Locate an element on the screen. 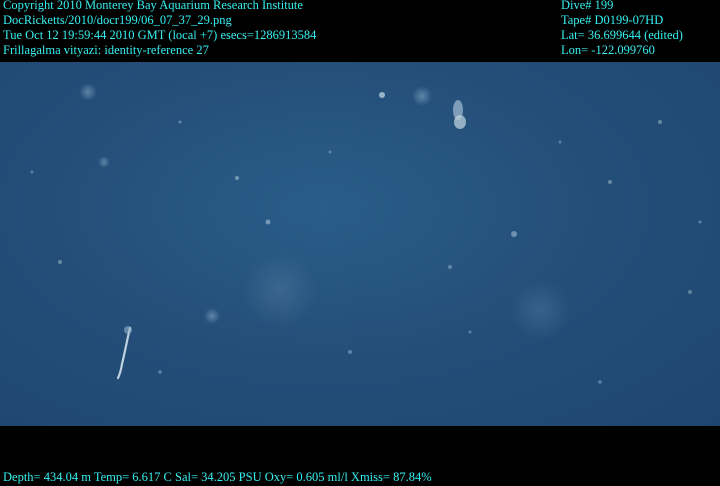  dive-number: Dive# 199 is located at coordinates (587, 6).